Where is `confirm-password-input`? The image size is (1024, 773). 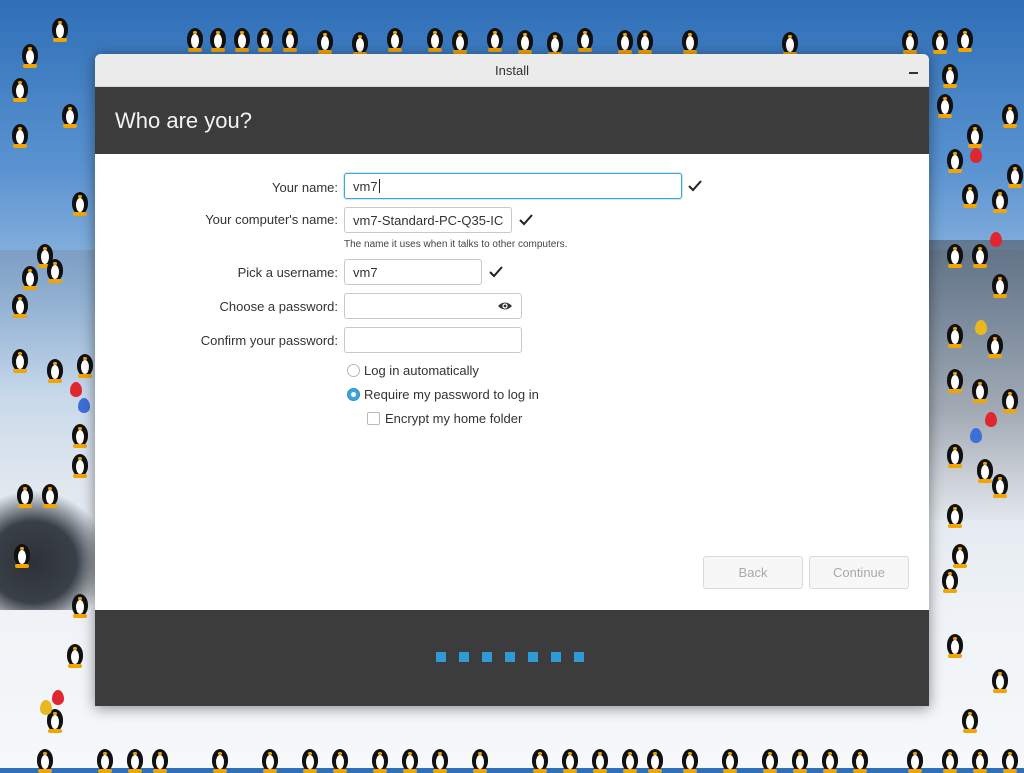 confirm-password-input is located at coordinates (433, 340).